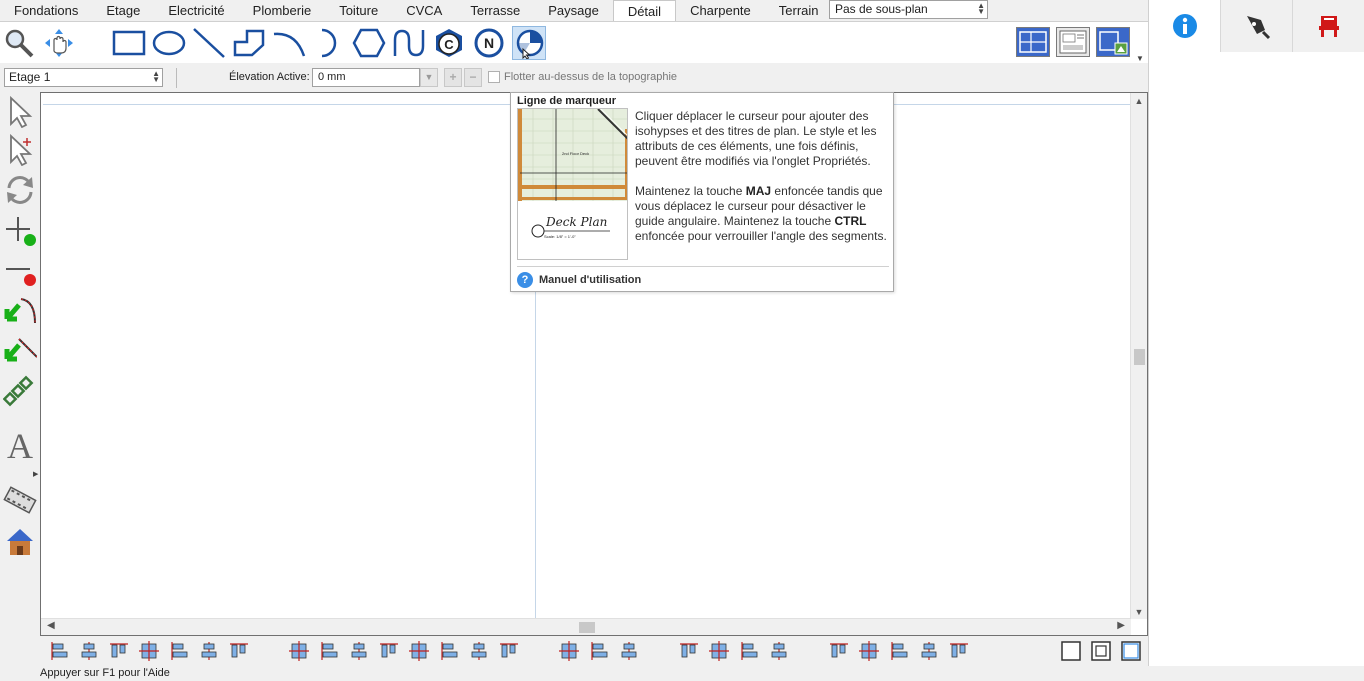  What do you see at coordinates (489, 43) in the screenshot?
I see `north-arrow-icon: N` at bounding box center [489, 43].